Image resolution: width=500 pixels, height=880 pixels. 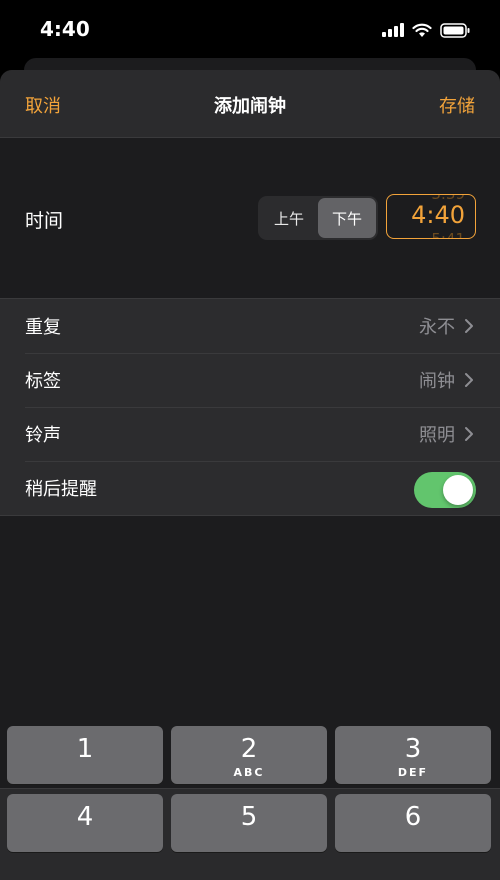 What do you see at coordinates (43, 381) in the screenshot?
I see `label-label: 标签` at bounding box center [43, 381].